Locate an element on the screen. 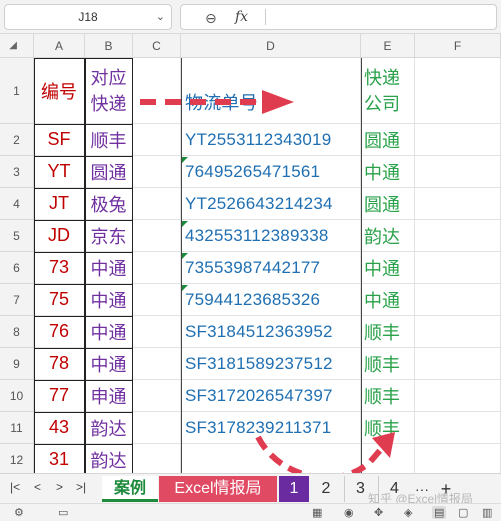 The width and height of the screenshot is (501, 521). cell-company is located at coordinates (388, 460).